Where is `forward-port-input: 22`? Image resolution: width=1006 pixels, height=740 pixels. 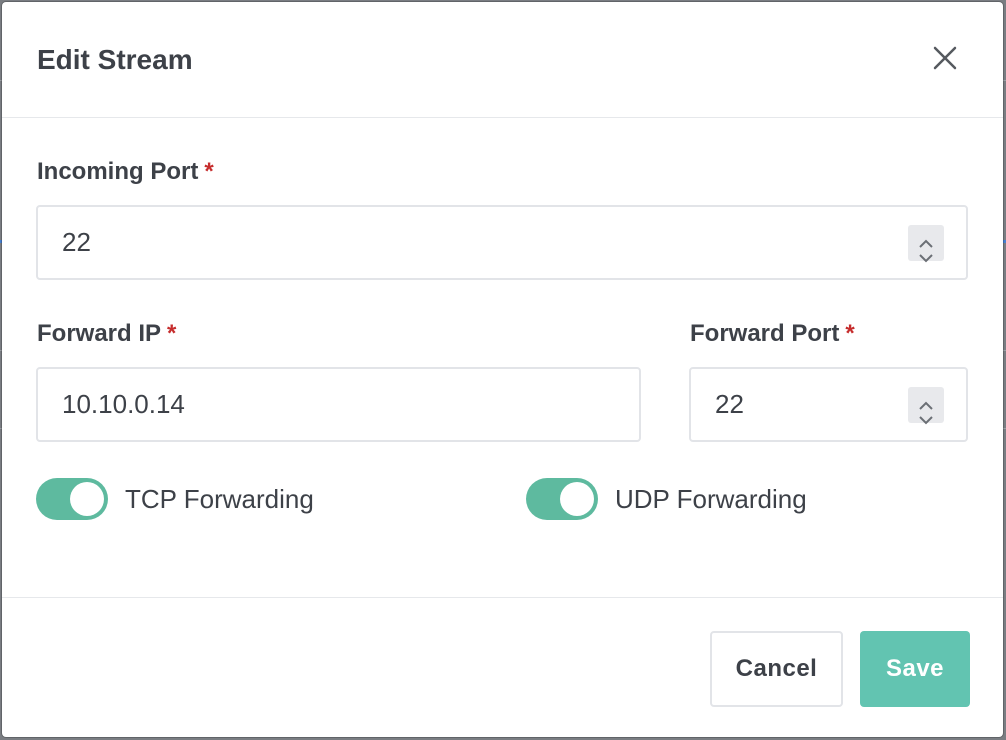 forward-port-input: 22 is located at coordinates (828, 404).